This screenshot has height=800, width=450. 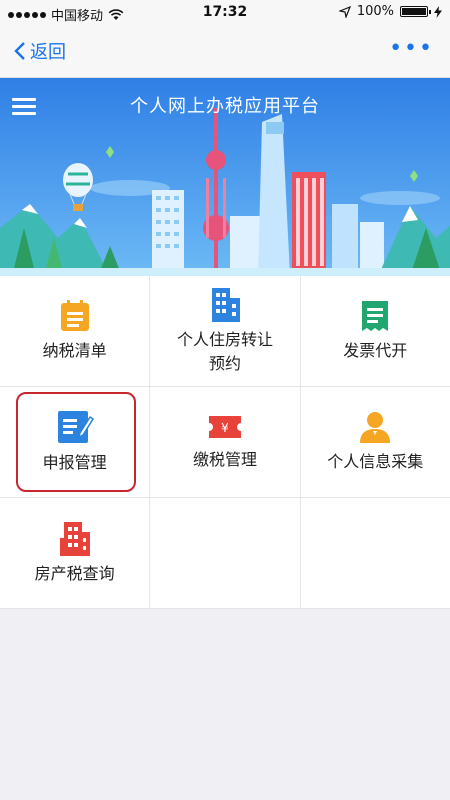 I want to click on personal-info-item: 个人信息采集, so click(x=375, y=442).